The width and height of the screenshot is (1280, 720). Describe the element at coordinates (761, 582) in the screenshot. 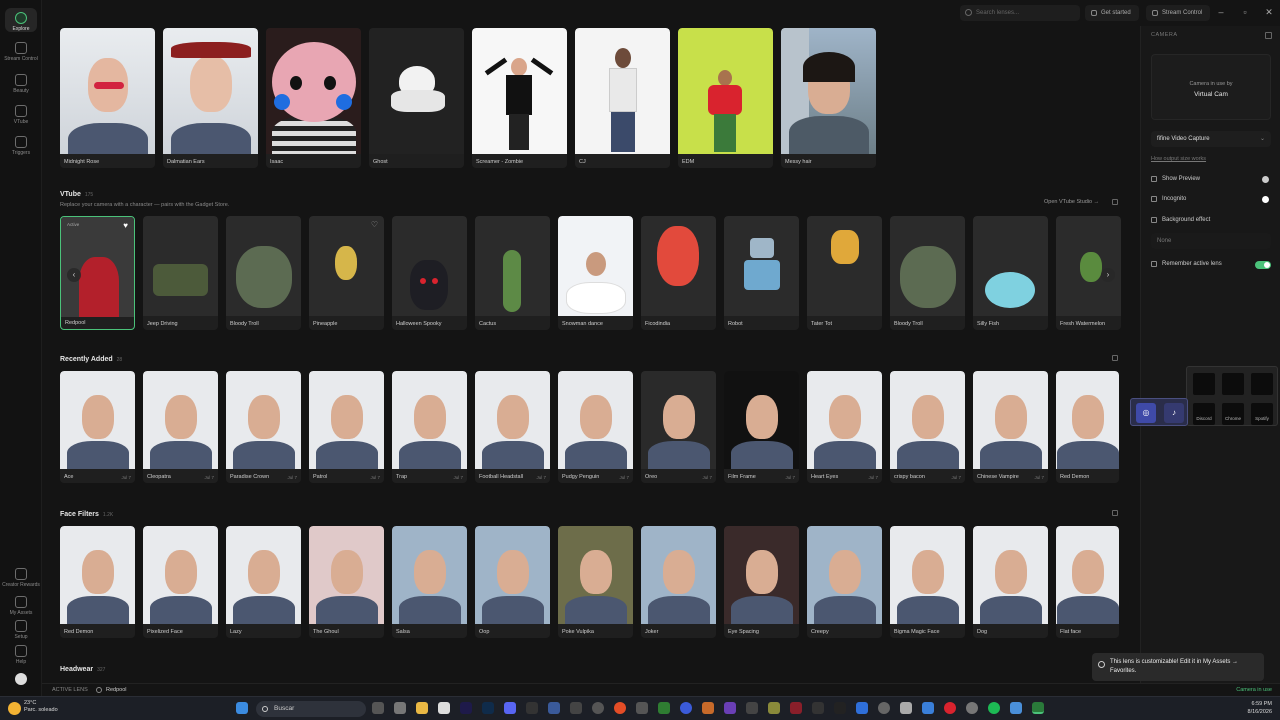

I see `lens-card: Eye Spacing` at that location.